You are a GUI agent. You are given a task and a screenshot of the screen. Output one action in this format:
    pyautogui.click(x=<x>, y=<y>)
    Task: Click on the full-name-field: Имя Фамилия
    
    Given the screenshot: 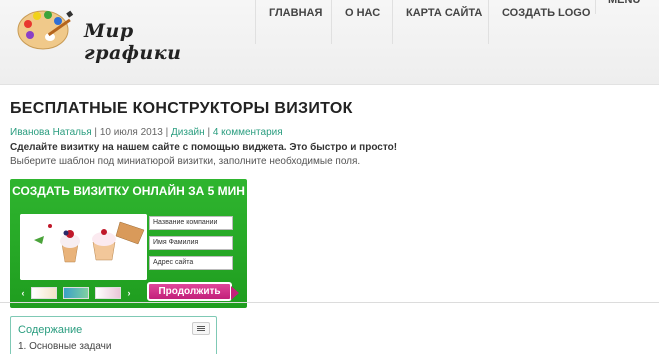 What is the action you would take?
    pyautogui.click(x=191, y=243)
    